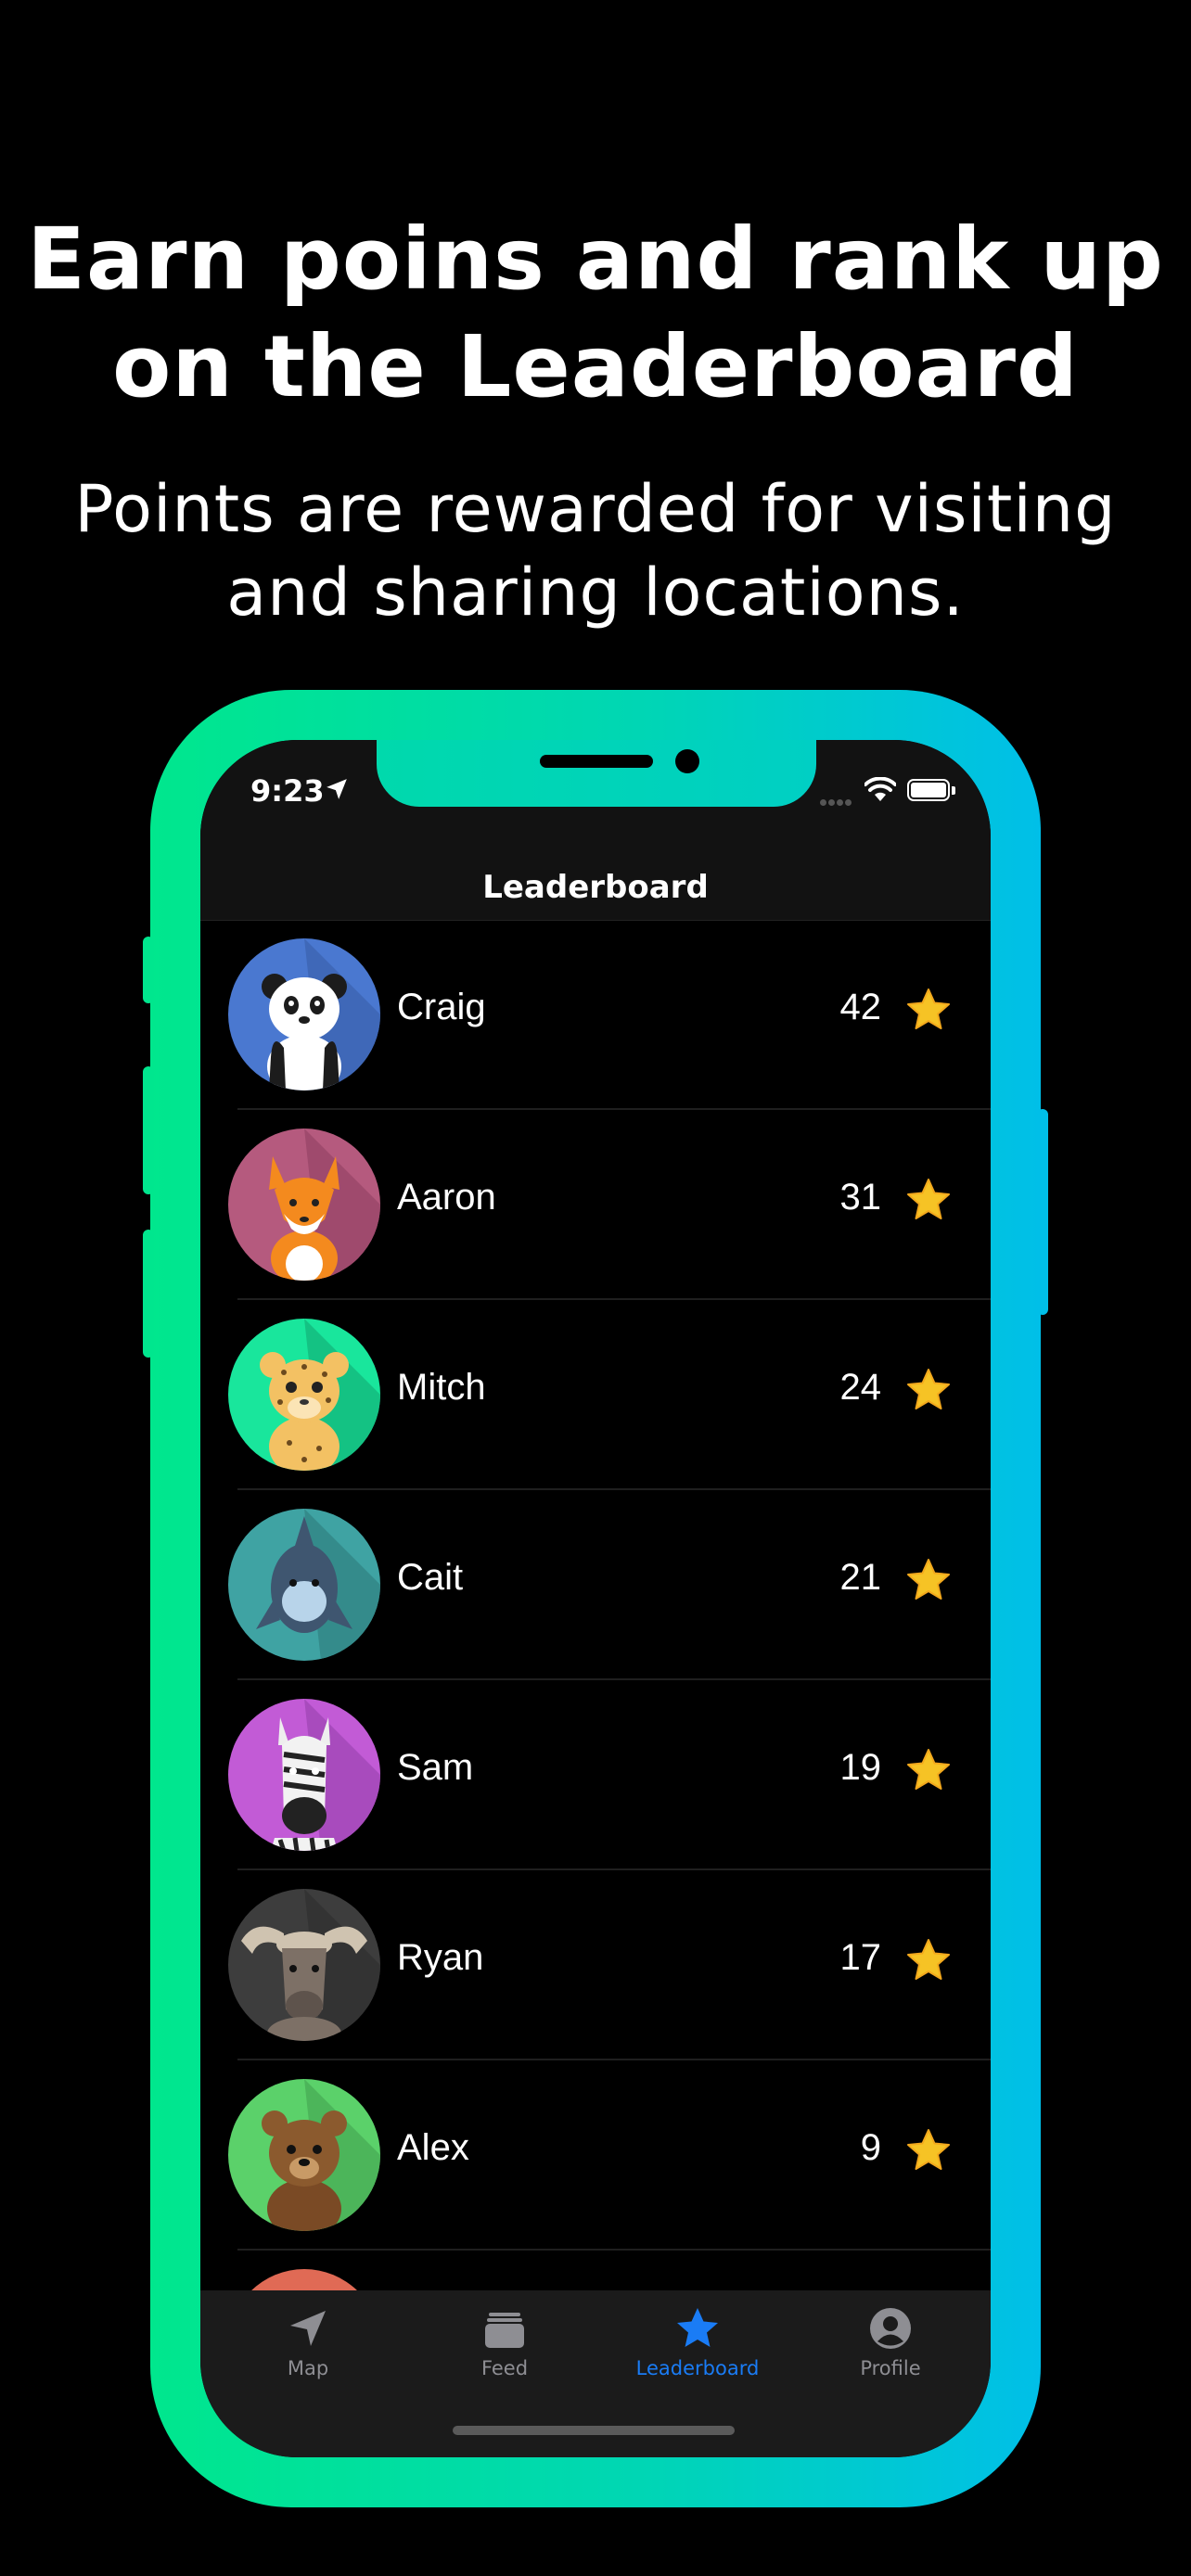  What do you see at coordinates (595, 259) in the screenshot?
I see `headline-line-1: Earn poins and rank up` at bounding box center [595, 259].